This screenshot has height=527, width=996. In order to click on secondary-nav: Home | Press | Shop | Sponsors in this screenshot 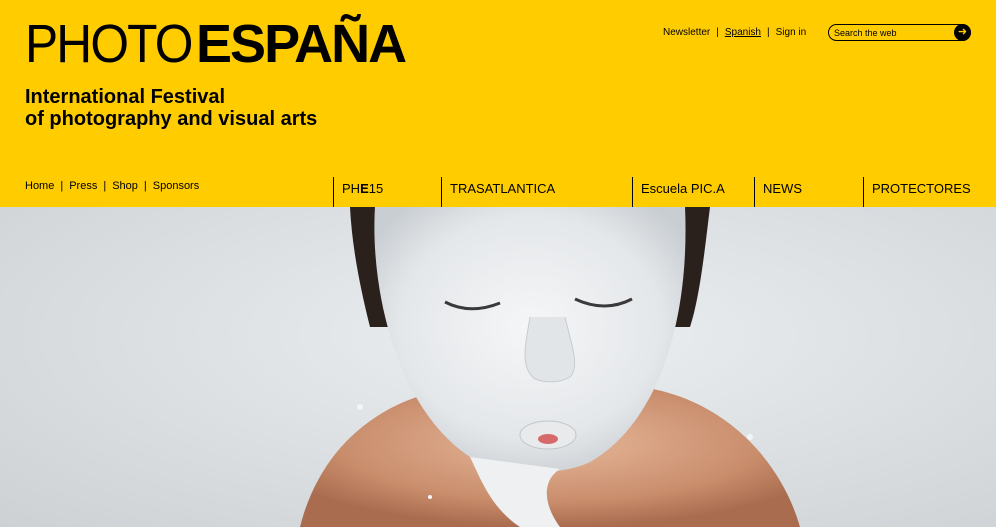, I will do `click(112, 186)`.